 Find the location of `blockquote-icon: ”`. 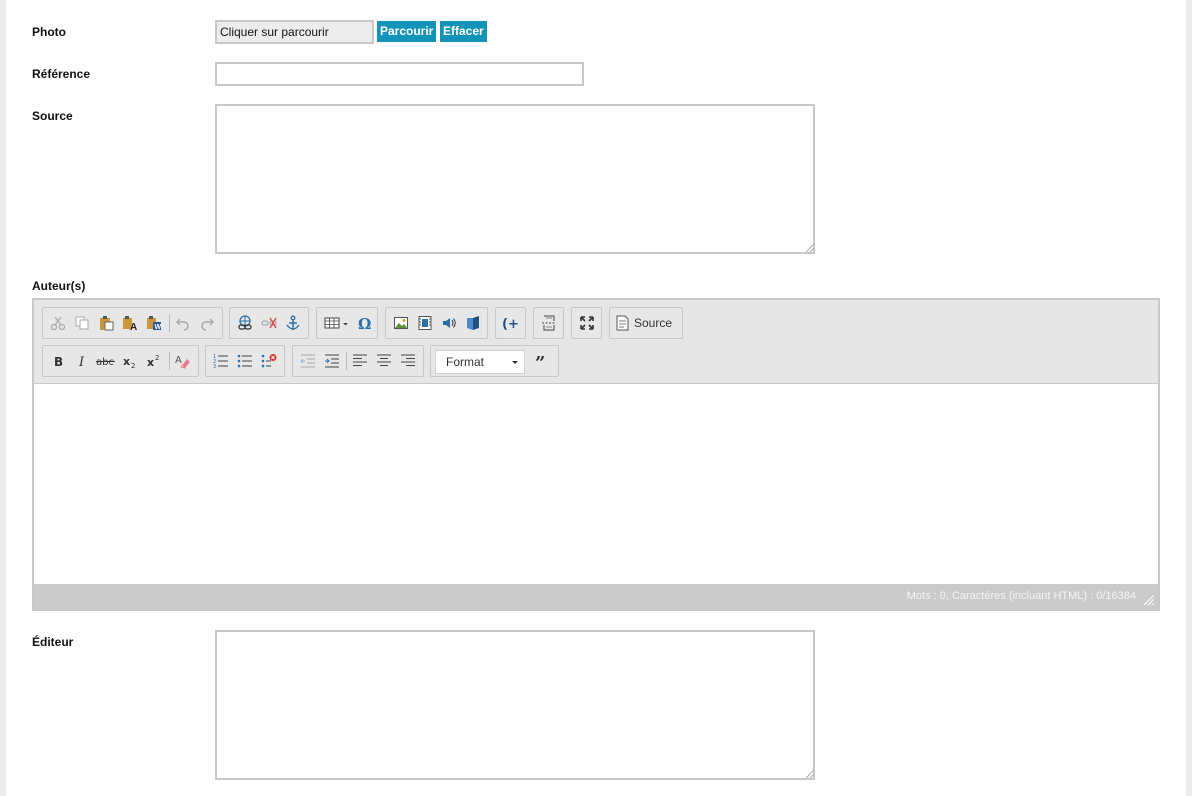

blockquote-icon: ” is located at coordinates (542, 361).